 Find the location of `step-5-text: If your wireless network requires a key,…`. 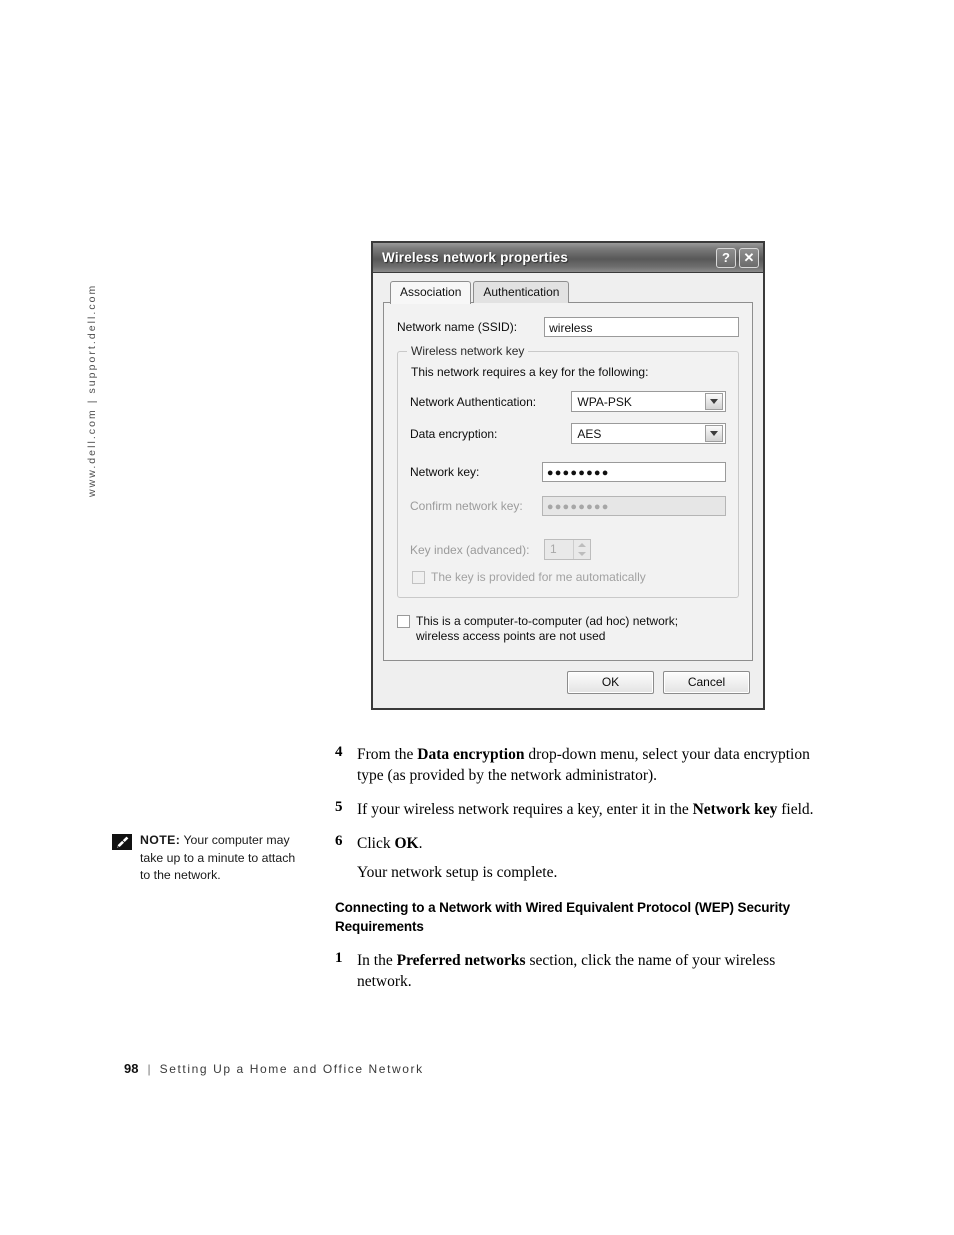

step-5-text: If your wireless network requires a key,… is located at coordinates (585, 809).